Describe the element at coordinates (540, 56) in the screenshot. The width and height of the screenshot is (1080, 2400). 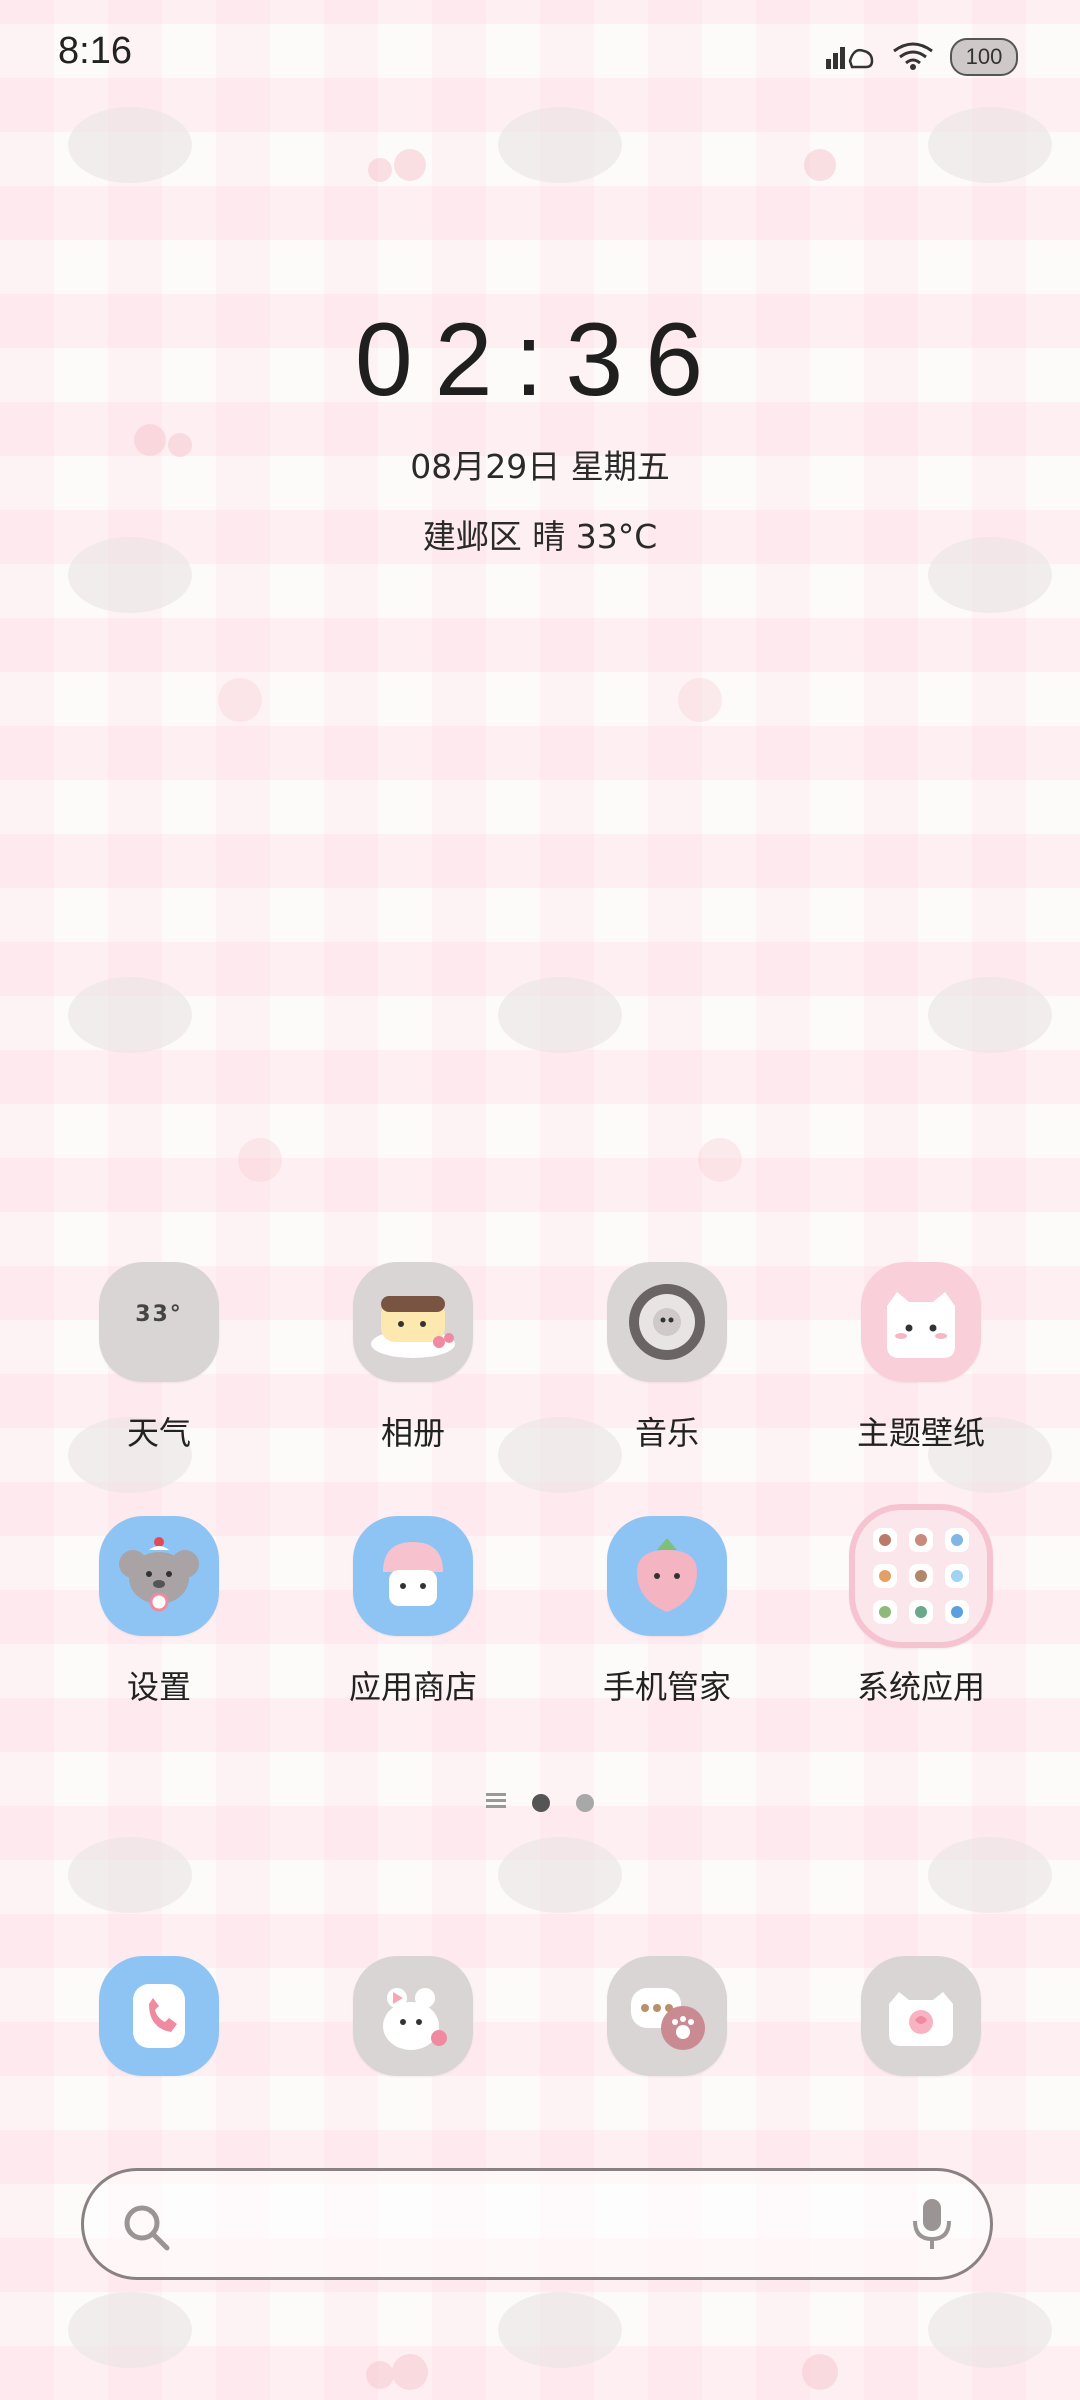
I see `status-bar: 8:16 100` at that location.